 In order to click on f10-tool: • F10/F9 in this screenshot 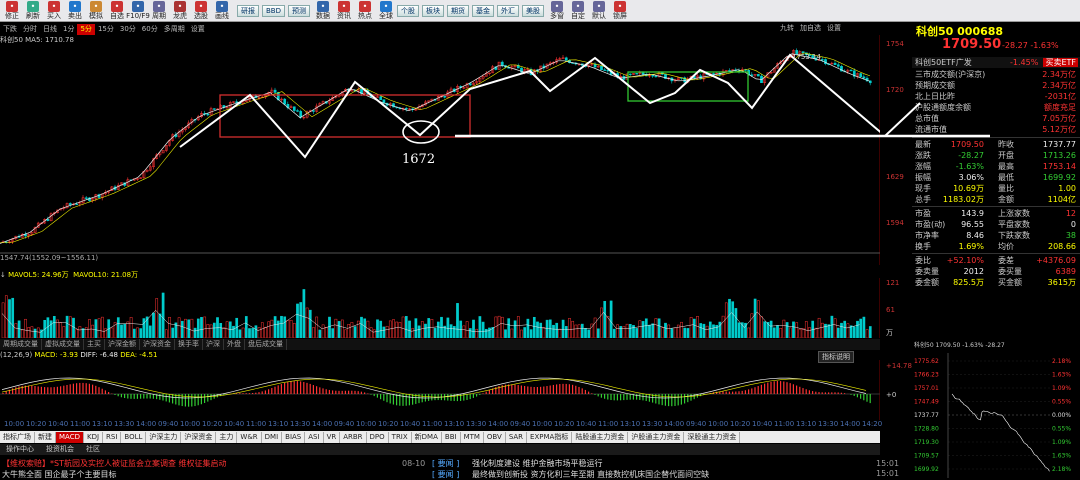, I will do `click(138, 11)`.